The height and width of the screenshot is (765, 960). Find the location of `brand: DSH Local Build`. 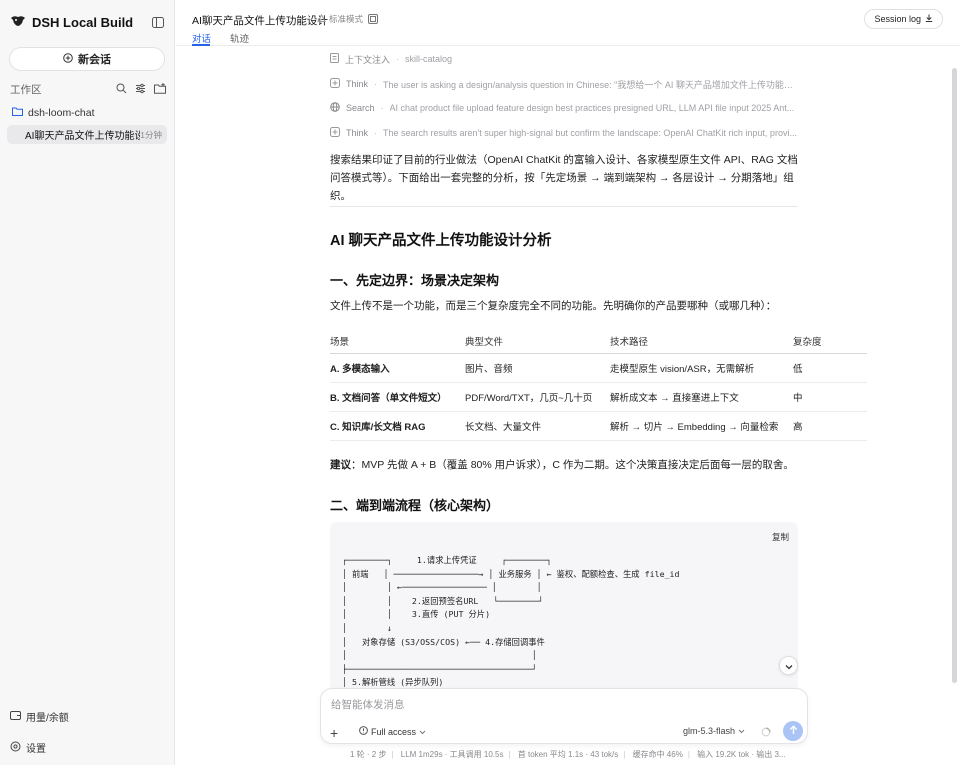

brand: DSH Local Build is located at coordinates (71, 22).